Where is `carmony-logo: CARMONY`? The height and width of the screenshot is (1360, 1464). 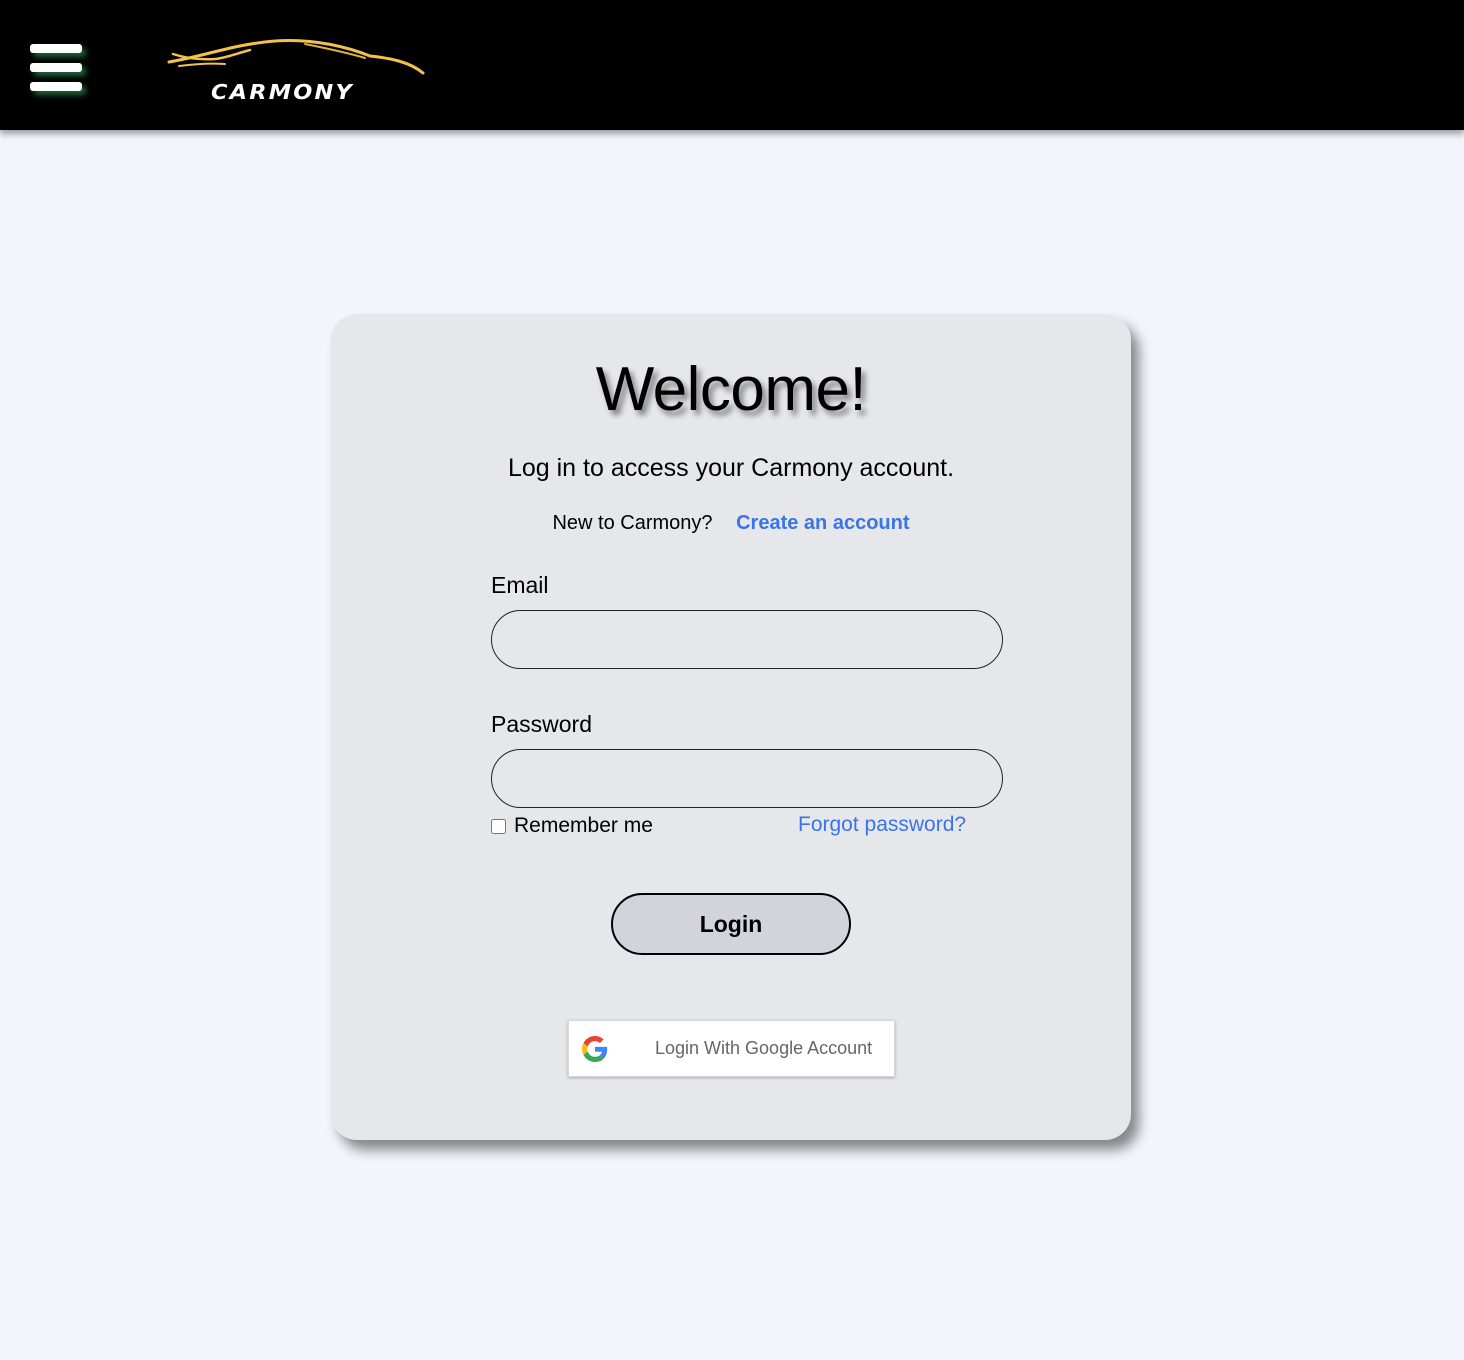 carmony-logo: CARMONY is located at coordinates (297, 71).